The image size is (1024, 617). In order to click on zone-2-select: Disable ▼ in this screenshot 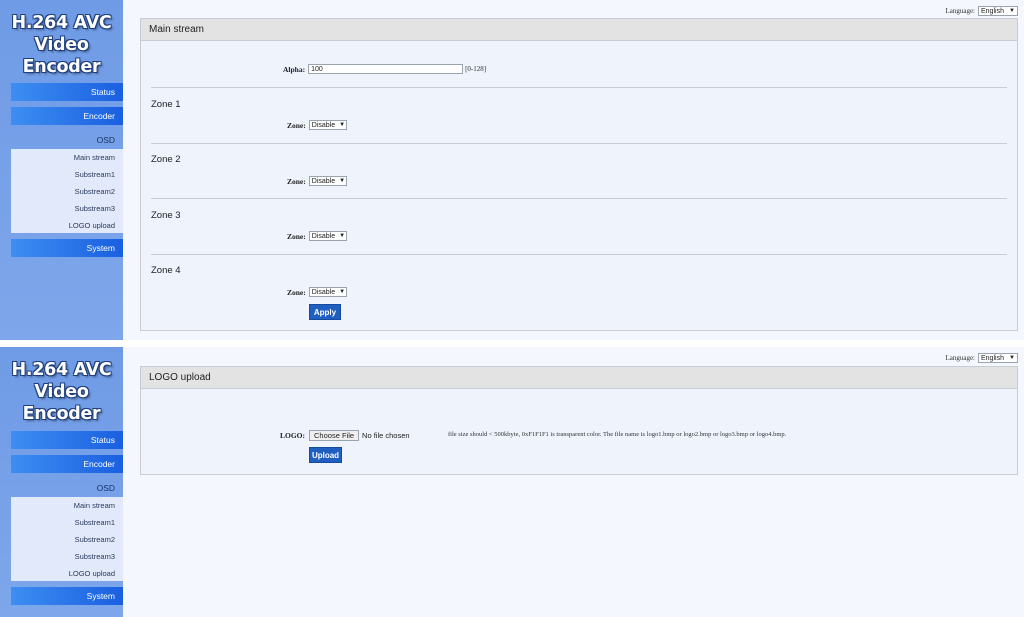, I will do `click(327, 181)`.